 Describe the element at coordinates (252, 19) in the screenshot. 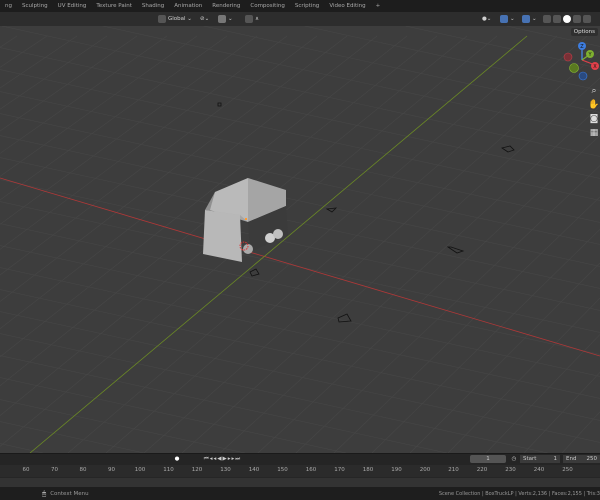

I see `proportional-edit: ∧` at that location.